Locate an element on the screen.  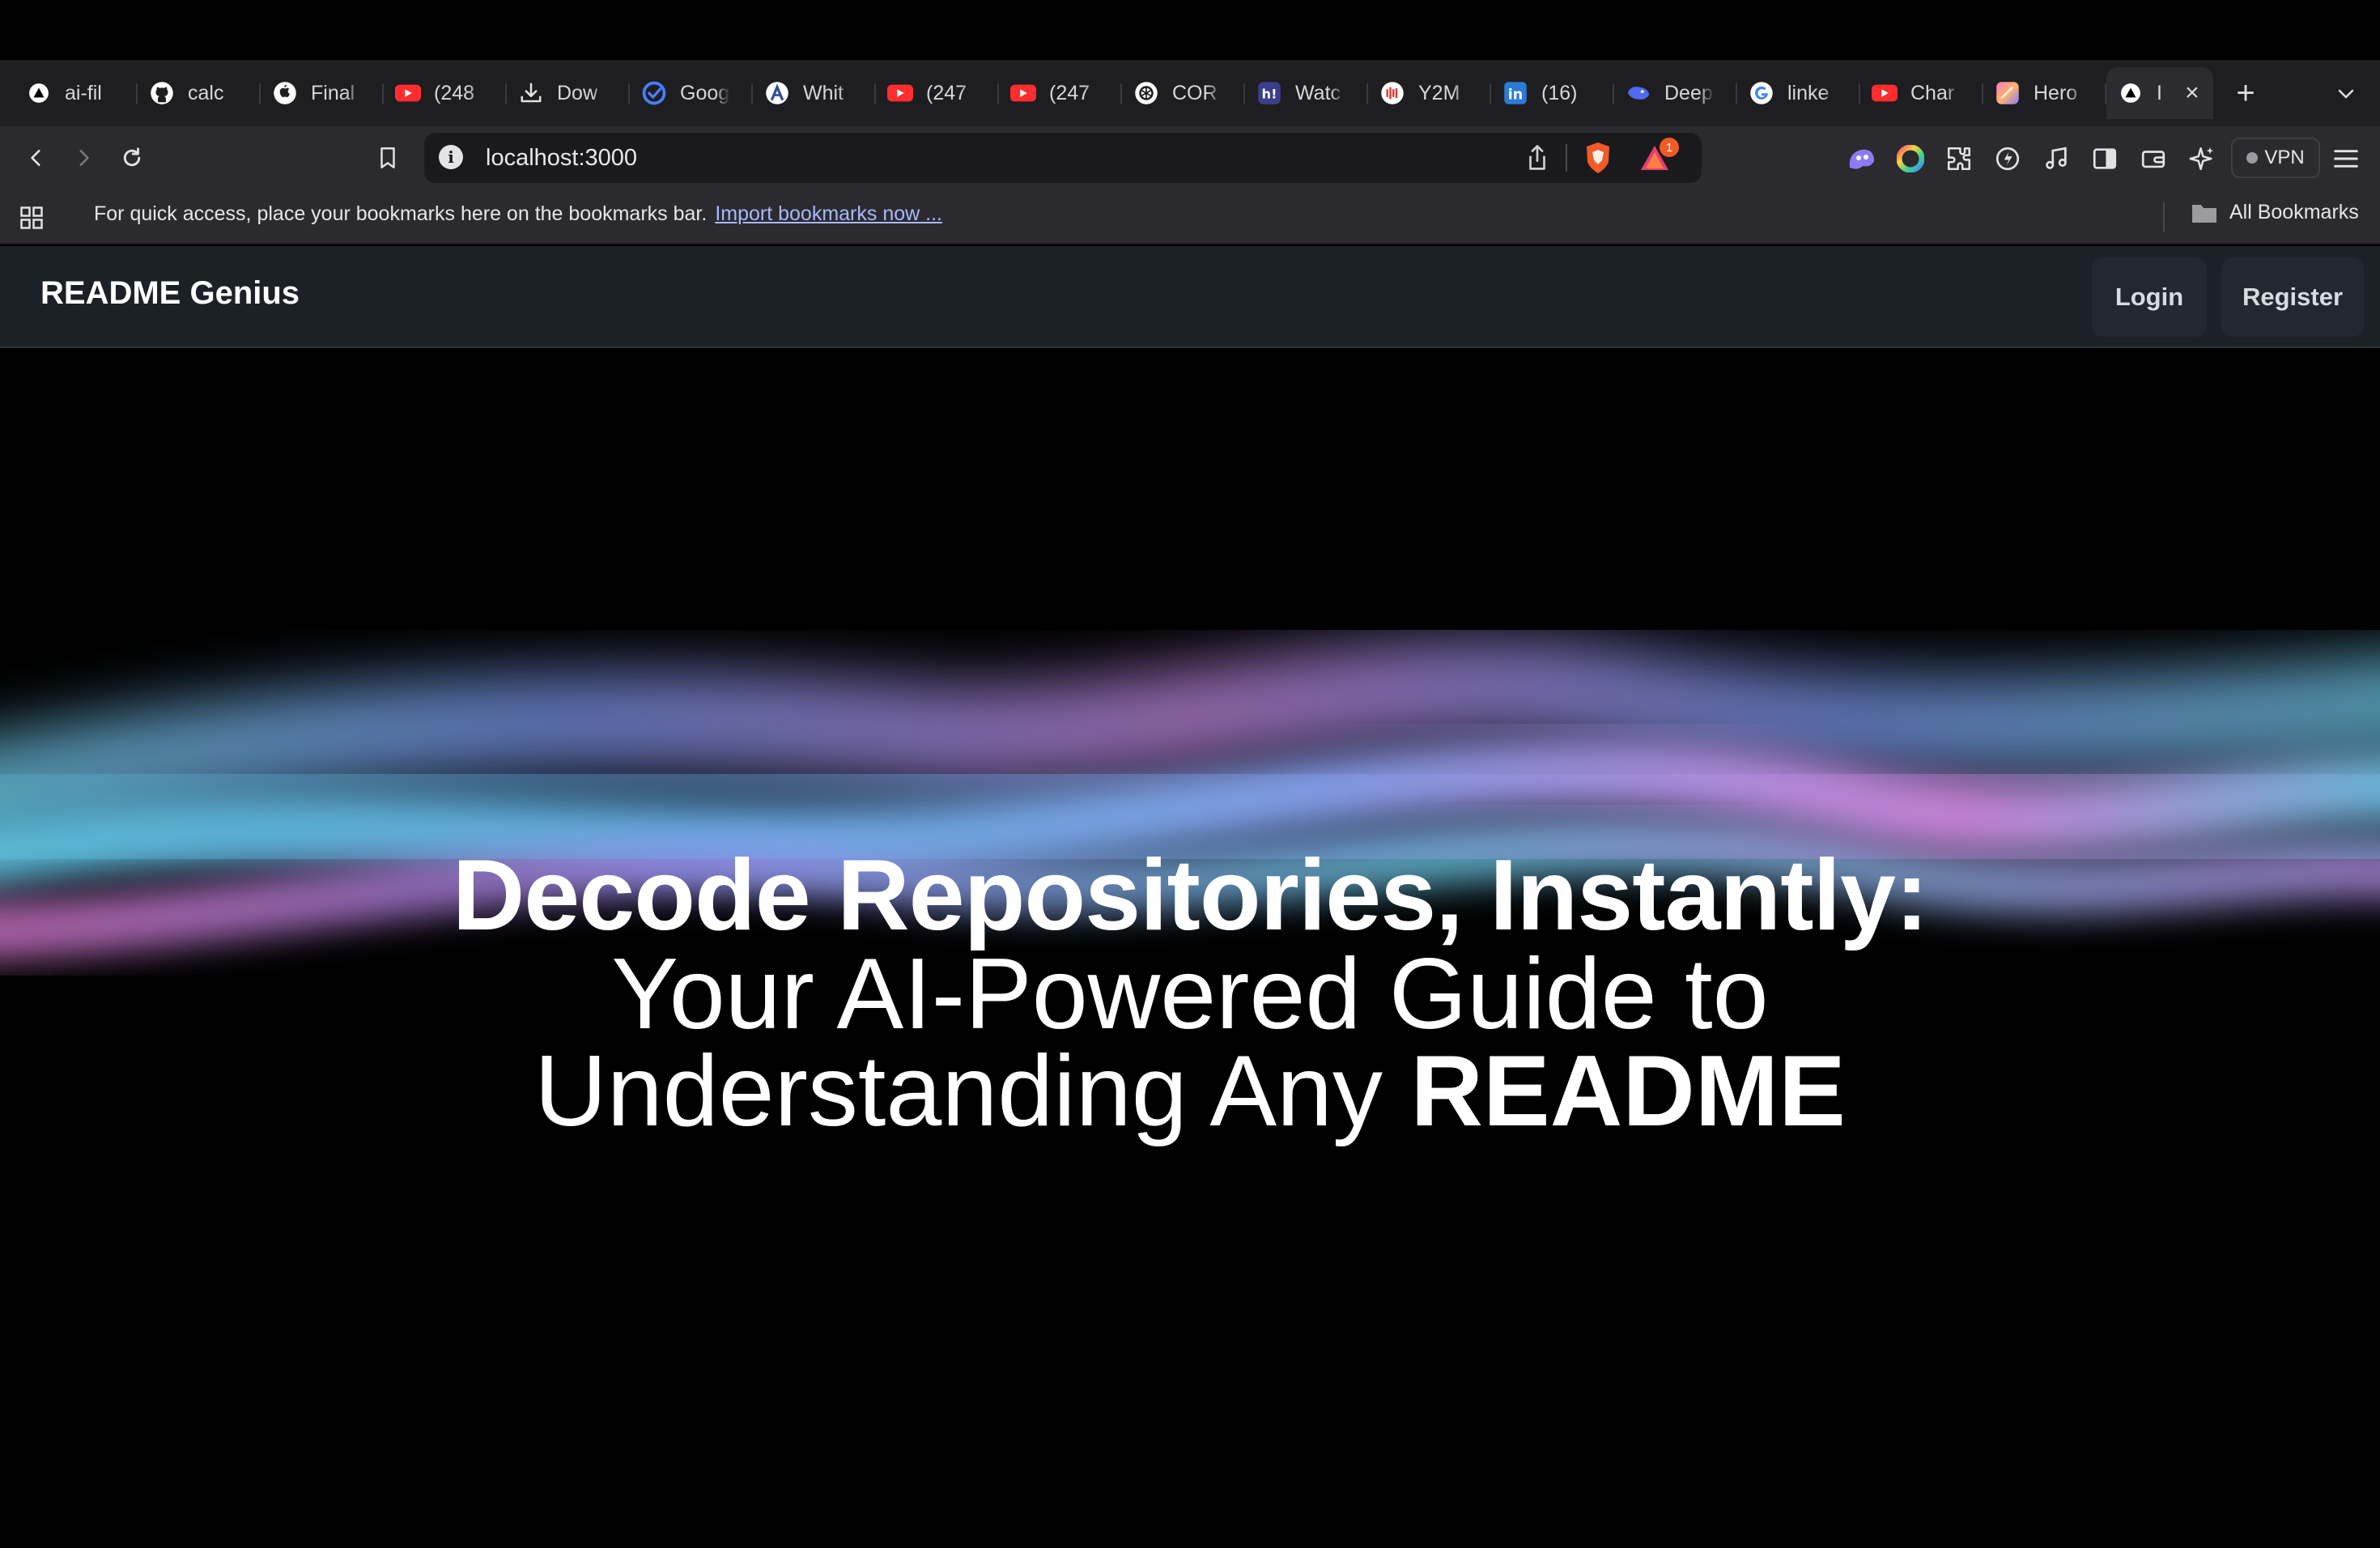
brave-shields-icon is located at coordinates (1598, 160).